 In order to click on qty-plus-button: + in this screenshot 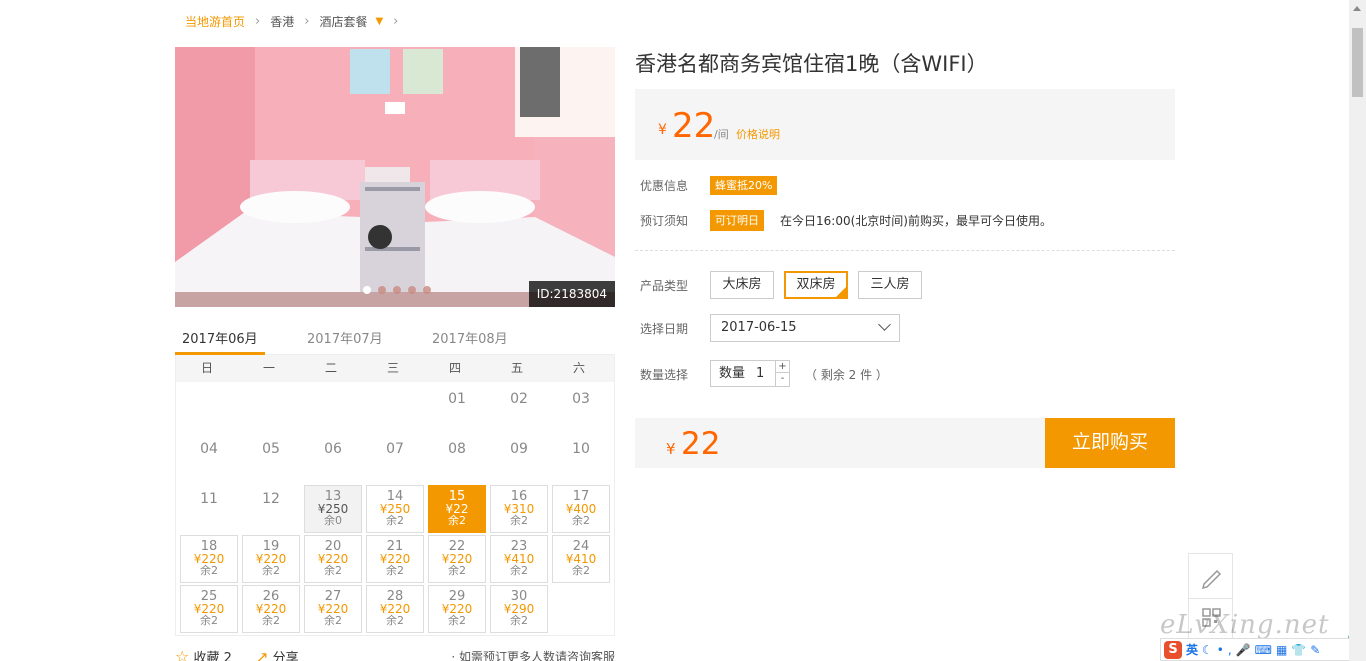, I will do `click(782, 367)`.